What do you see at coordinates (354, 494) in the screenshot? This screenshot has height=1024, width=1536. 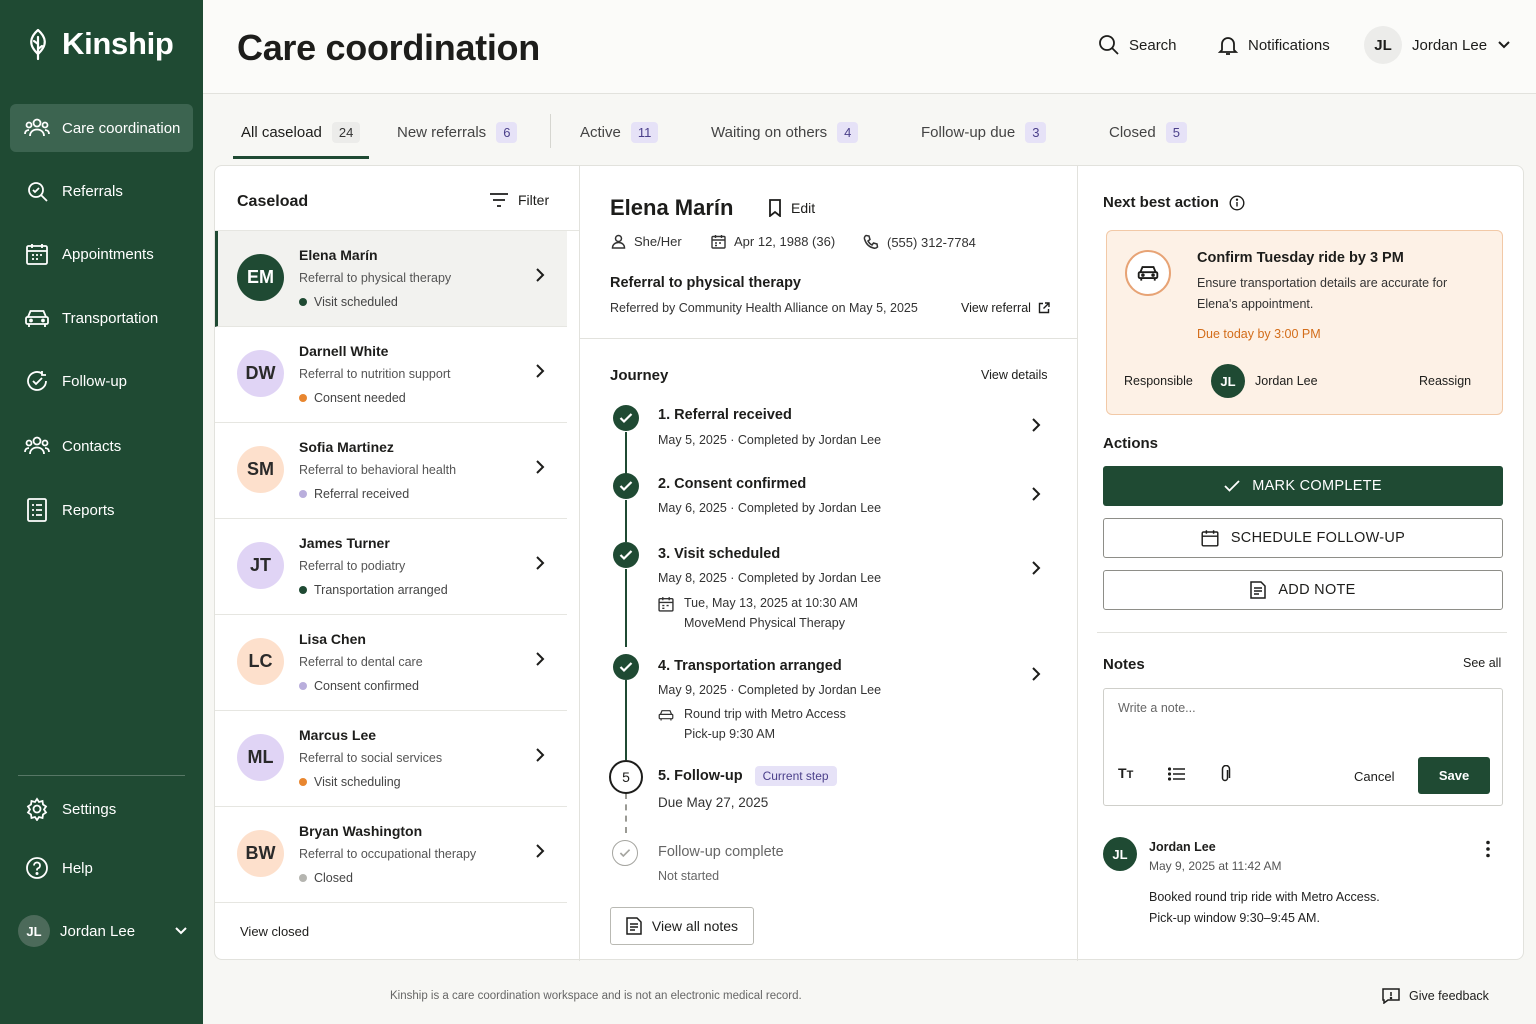 I see `status-badge: Referral received` at bounding box center [354, 494].